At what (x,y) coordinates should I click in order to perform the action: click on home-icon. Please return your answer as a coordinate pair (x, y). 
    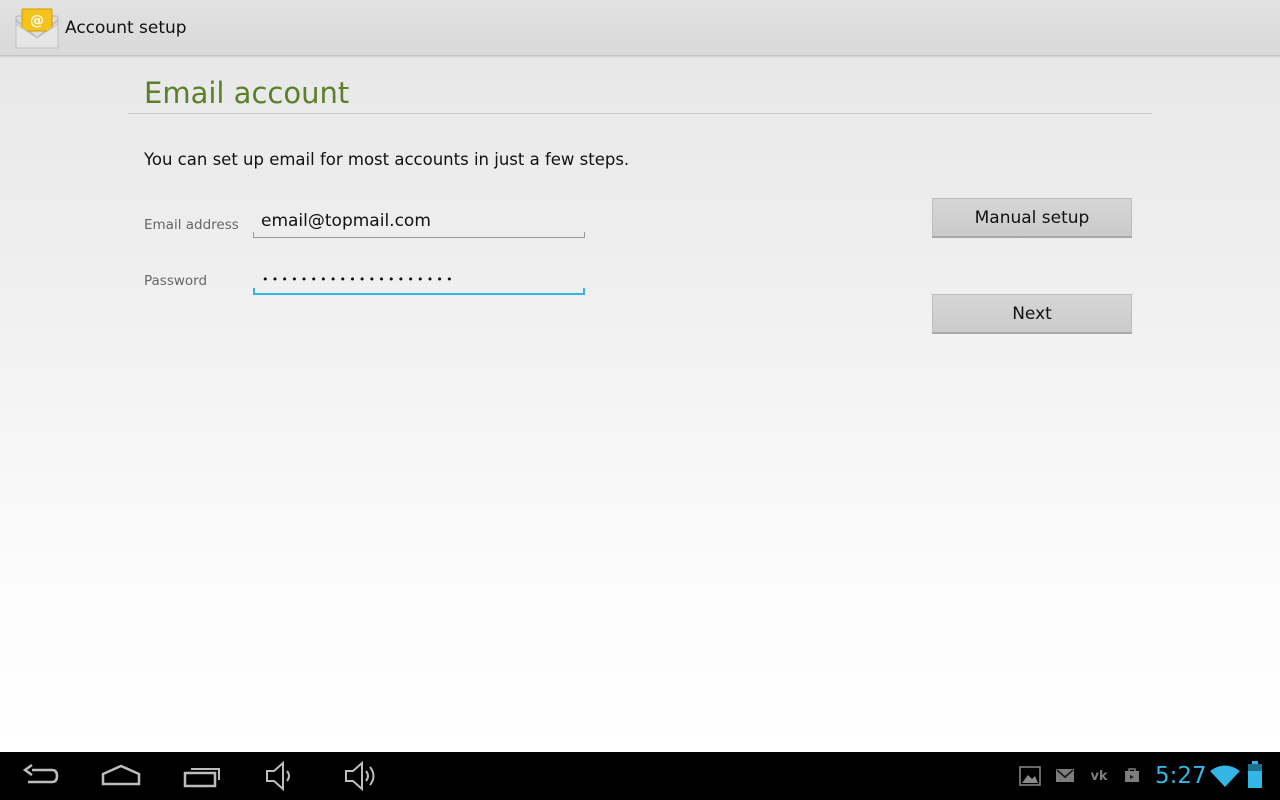
    Looking at the image, I should click on (121, 776).